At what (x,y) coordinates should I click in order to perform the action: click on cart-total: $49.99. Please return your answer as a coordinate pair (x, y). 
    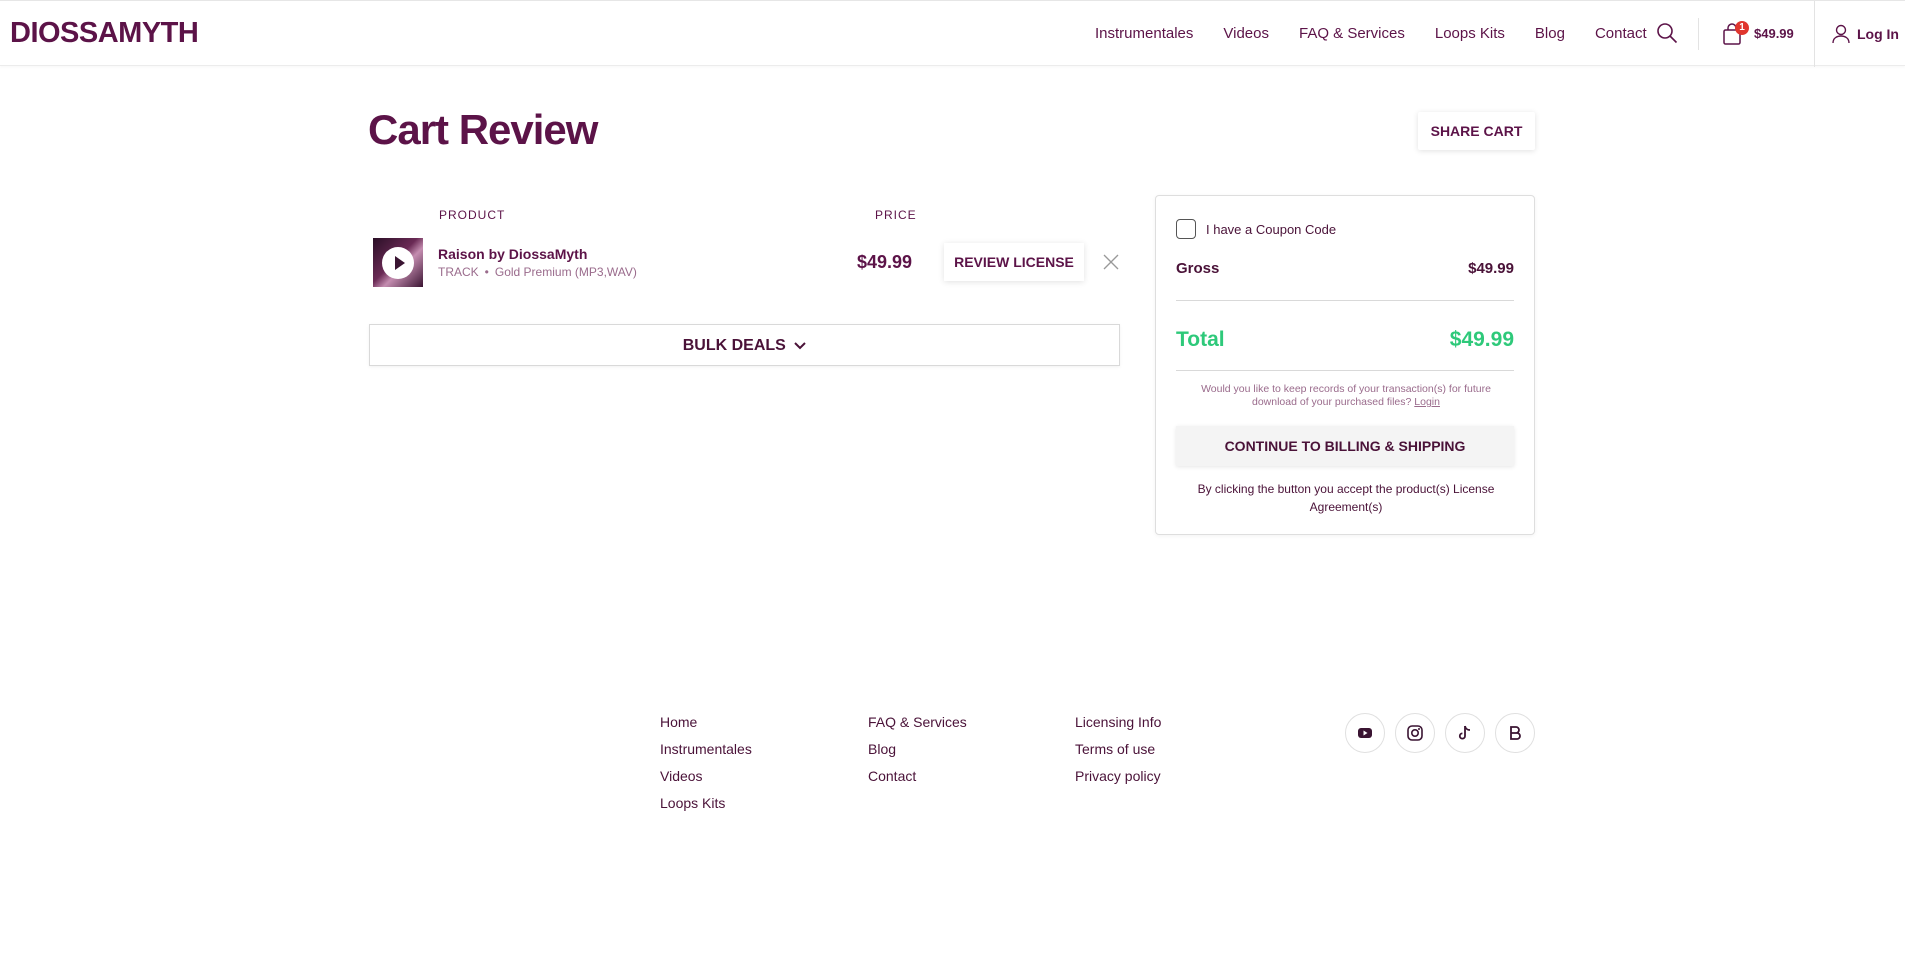
    Looking at the image, I should click on (1774, 33).